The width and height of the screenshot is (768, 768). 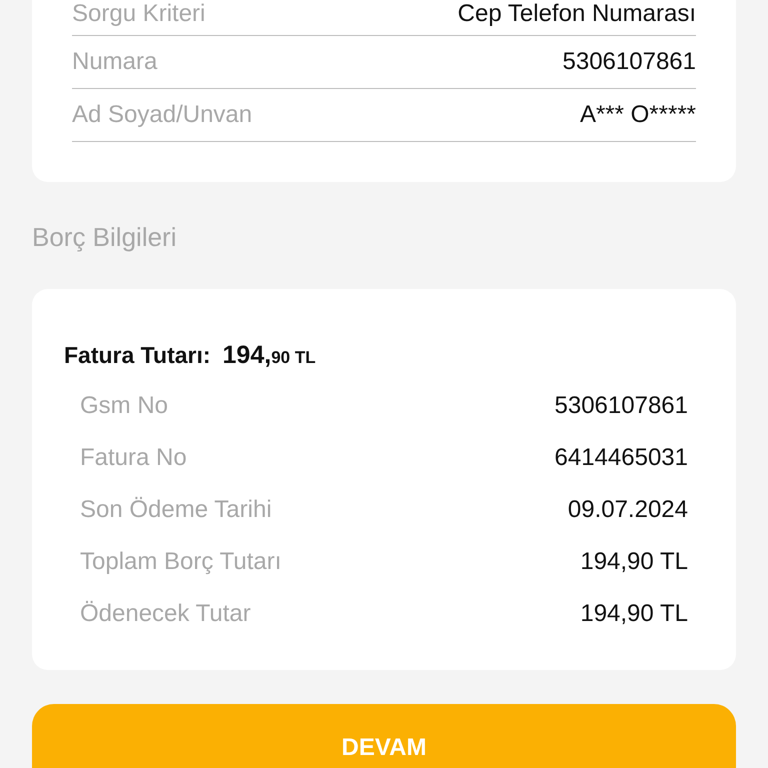 What do you see at coordinates (115, 62) in the screenshot?
I see `field-label: Numara` at bounding box center [115, 62].